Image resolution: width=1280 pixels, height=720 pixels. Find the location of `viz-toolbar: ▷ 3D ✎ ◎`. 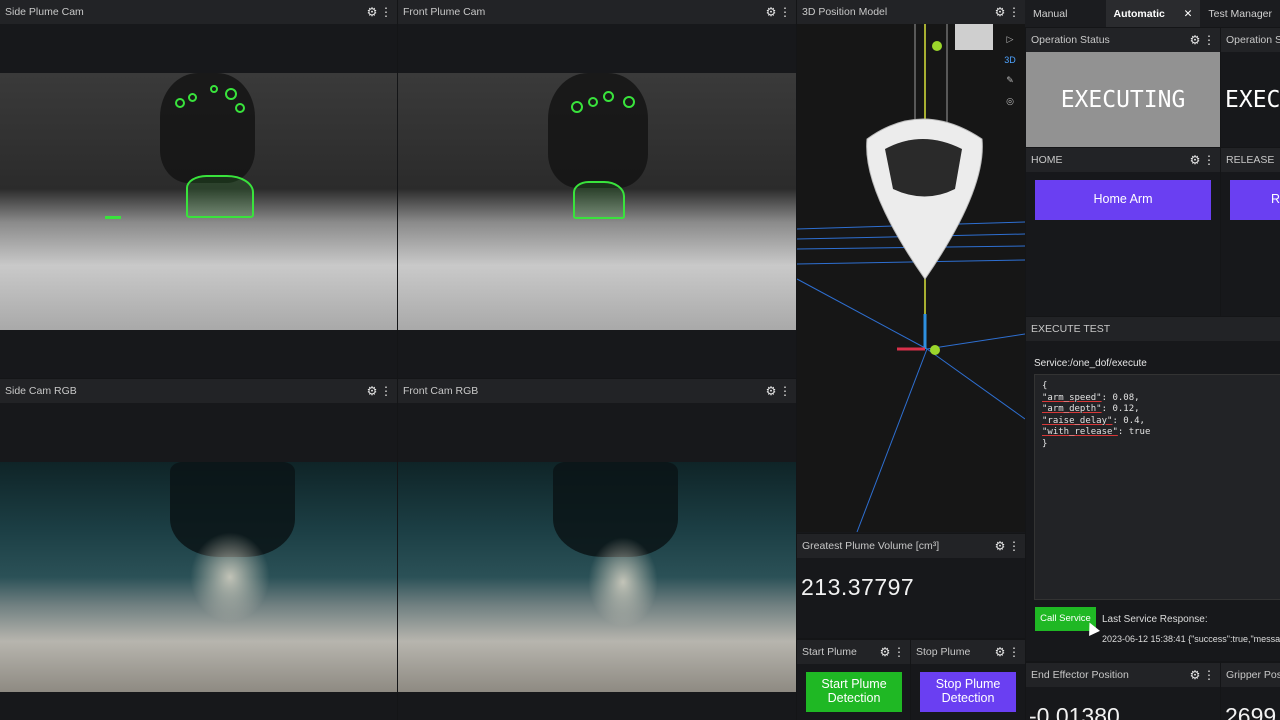

viz-toolbar: ▷ 3D ✎ ◎ is located at coordinates (1010, 70).